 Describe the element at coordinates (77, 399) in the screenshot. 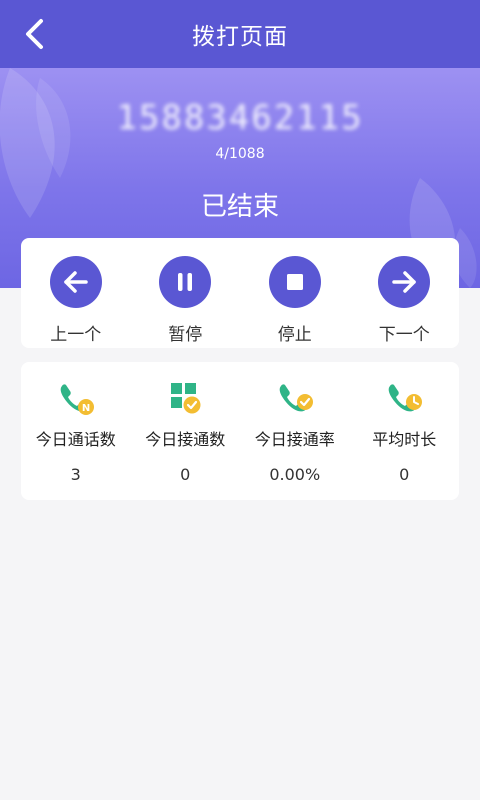

I see `phone-n-icon: N` at that location.